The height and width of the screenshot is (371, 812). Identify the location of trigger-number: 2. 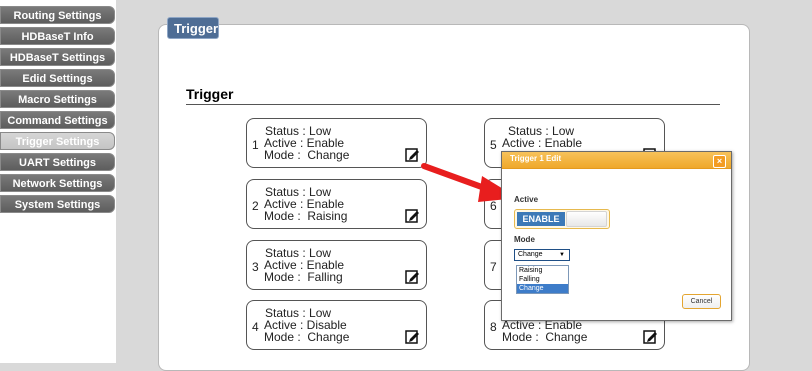
(255, 206).